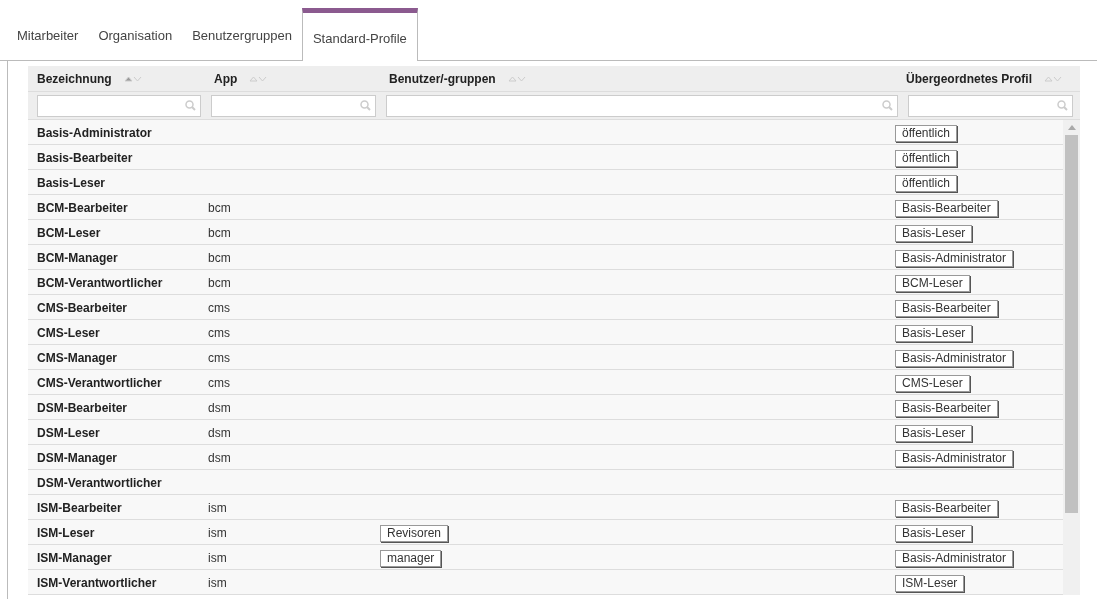 The width and height of the screenshot is (1097, 599). Describe the element at coordinates (99, 483) in the screenshot. I see `profile-name: DSM-Verantwortlicher` at that location.